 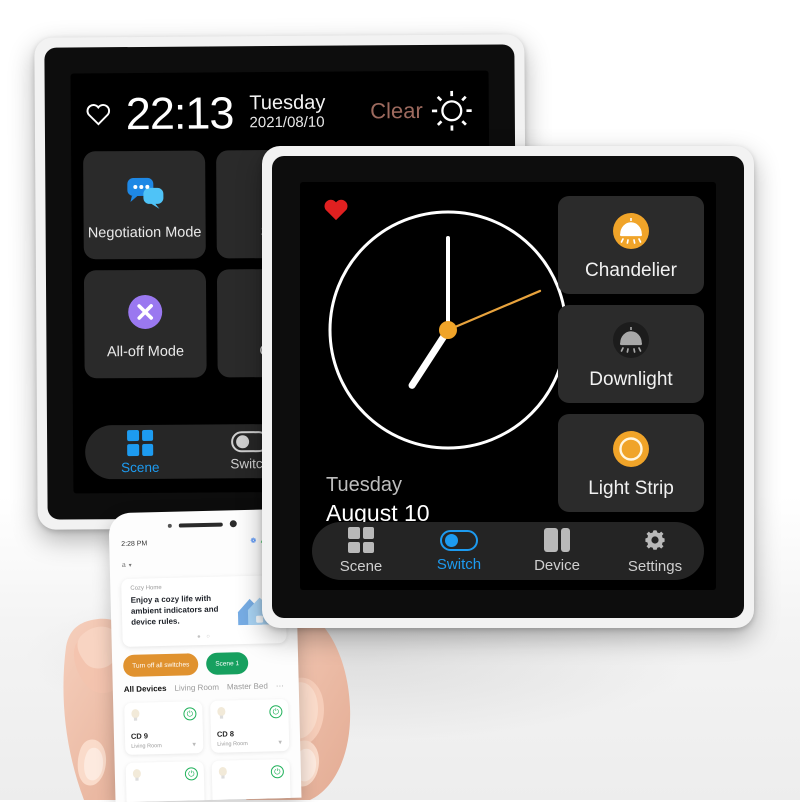 What do you see at coordinates (655, 540) in the screenshot?
I see `gear-icon` at bounding box center [655, 540].